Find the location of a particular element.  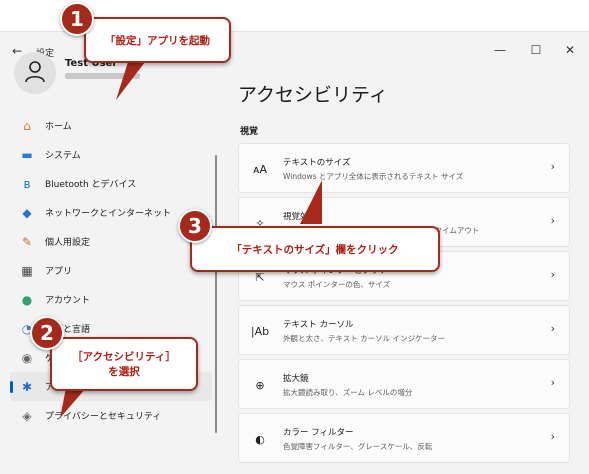

step-1-callout: 「設定」アプリを起動 is located at coordinates (157, 40).